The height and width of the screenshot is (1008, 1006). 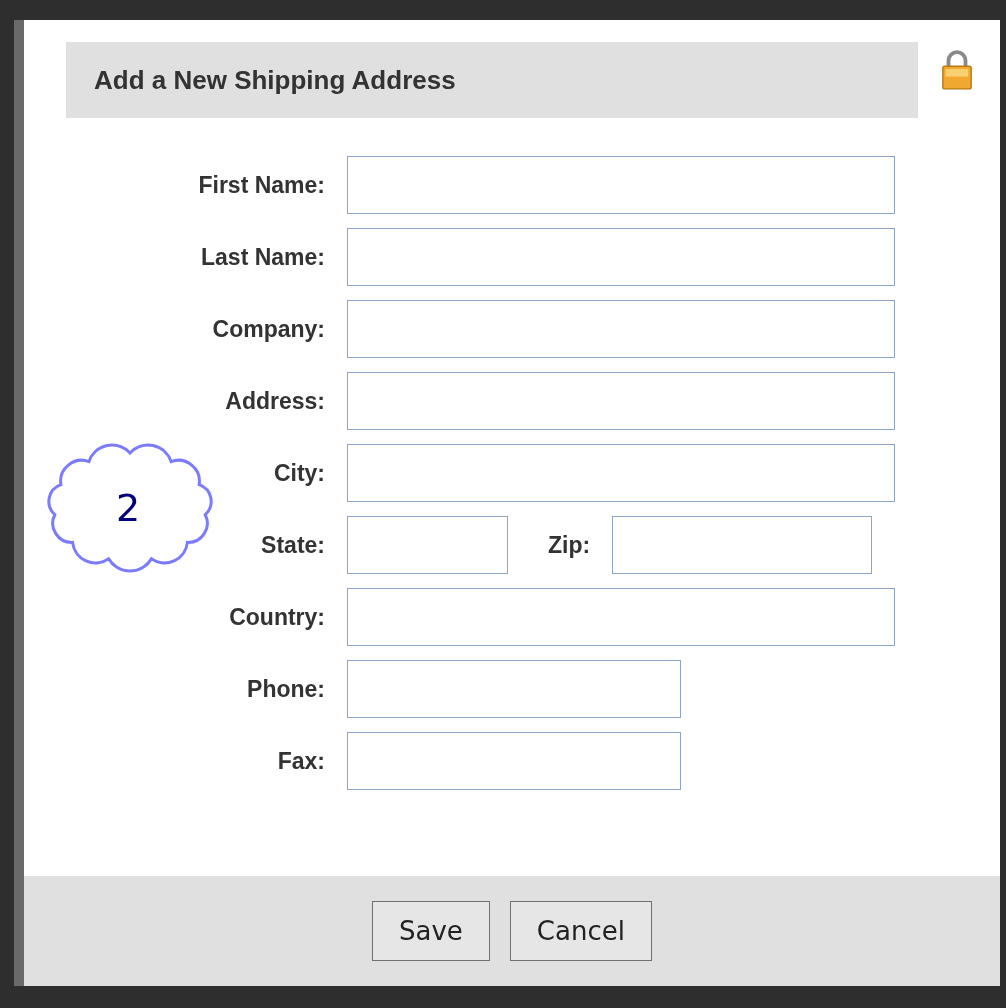 What do you see at coordinates (569, 545) in the screenshot?
I see `field-label: Zip:` at bounding box center [569, 545].